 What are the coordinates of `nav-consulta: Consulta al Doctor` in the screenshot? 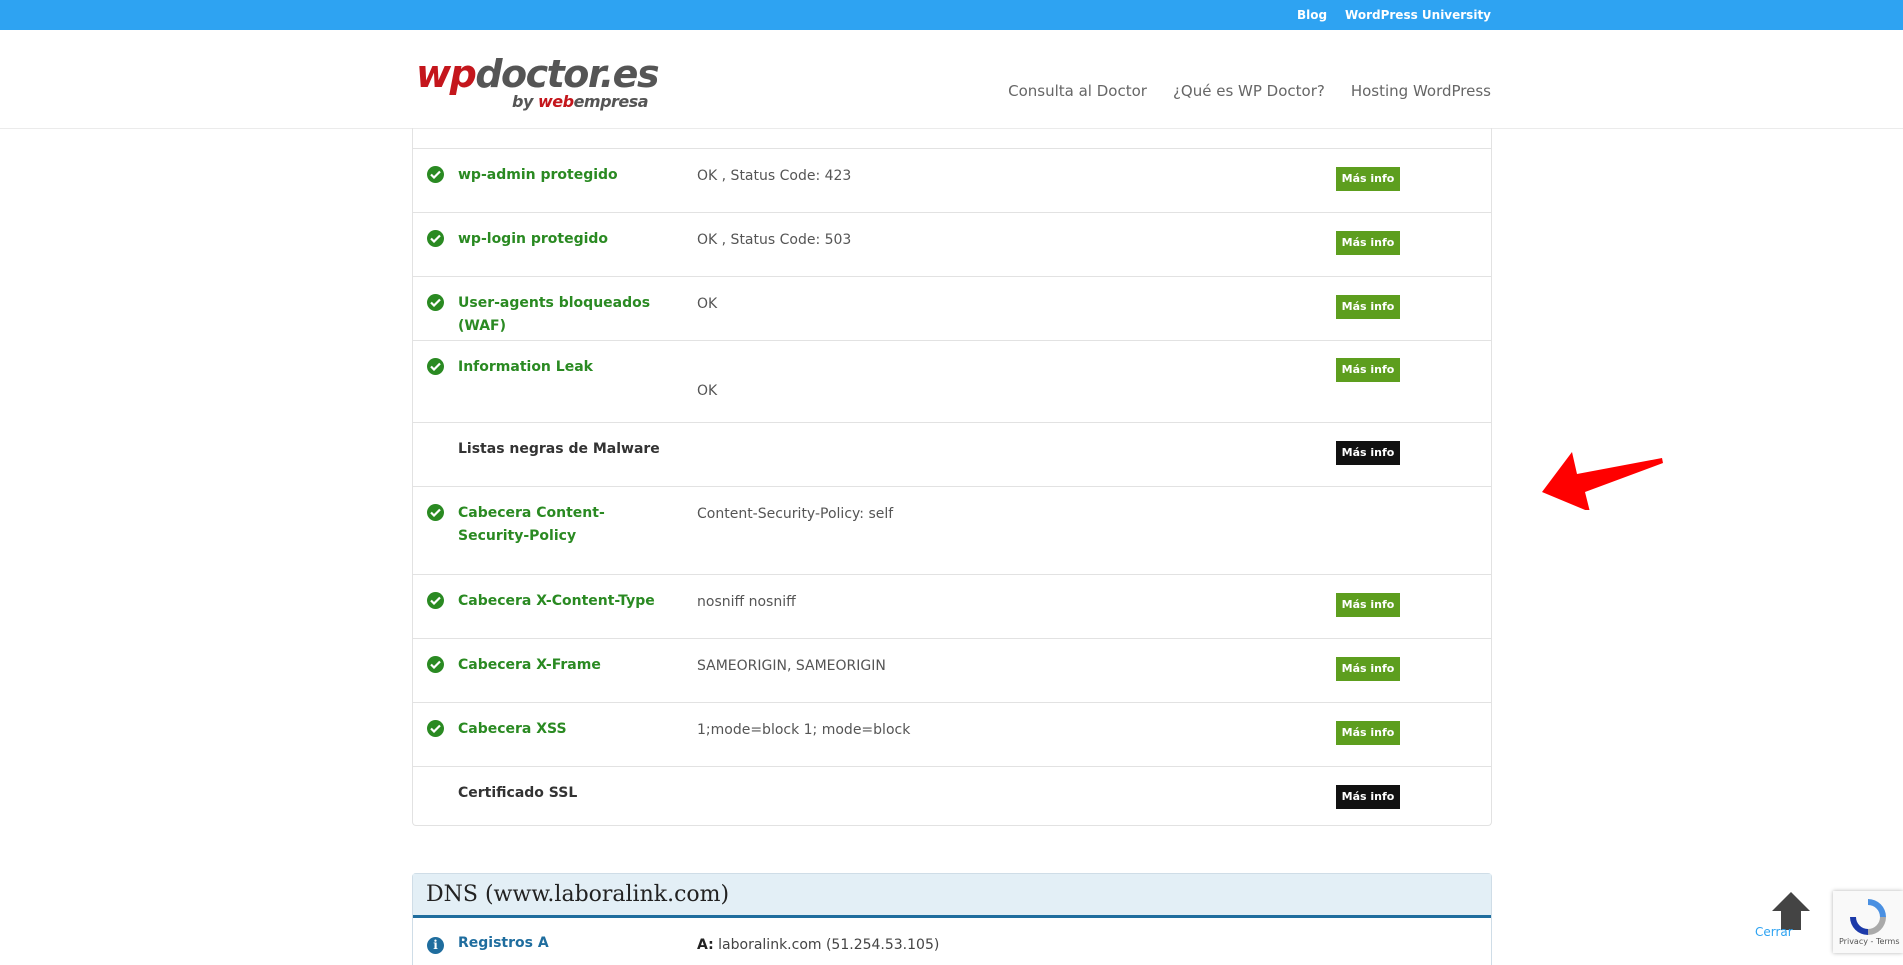 It's located at (1077, 91).